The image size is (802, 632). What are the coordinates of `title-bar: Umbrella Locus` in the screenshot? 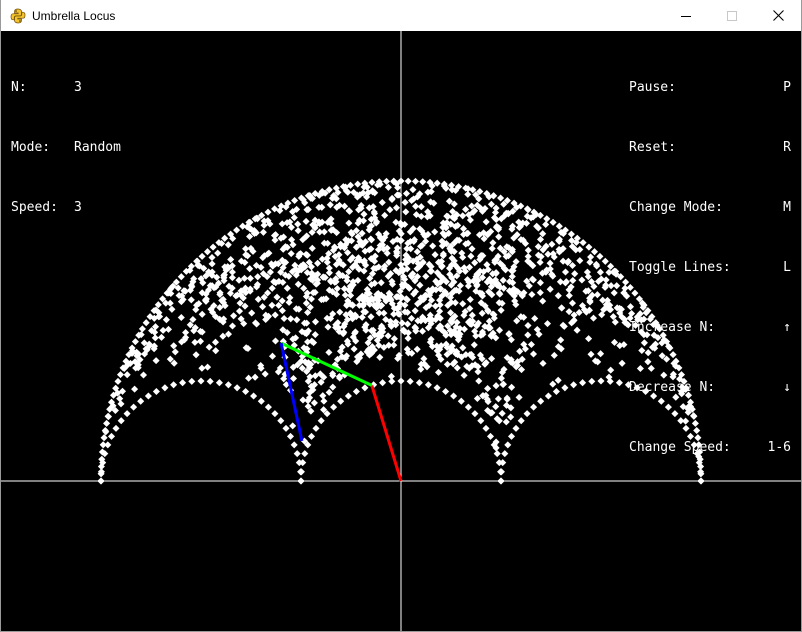 It's located at (401, 15).